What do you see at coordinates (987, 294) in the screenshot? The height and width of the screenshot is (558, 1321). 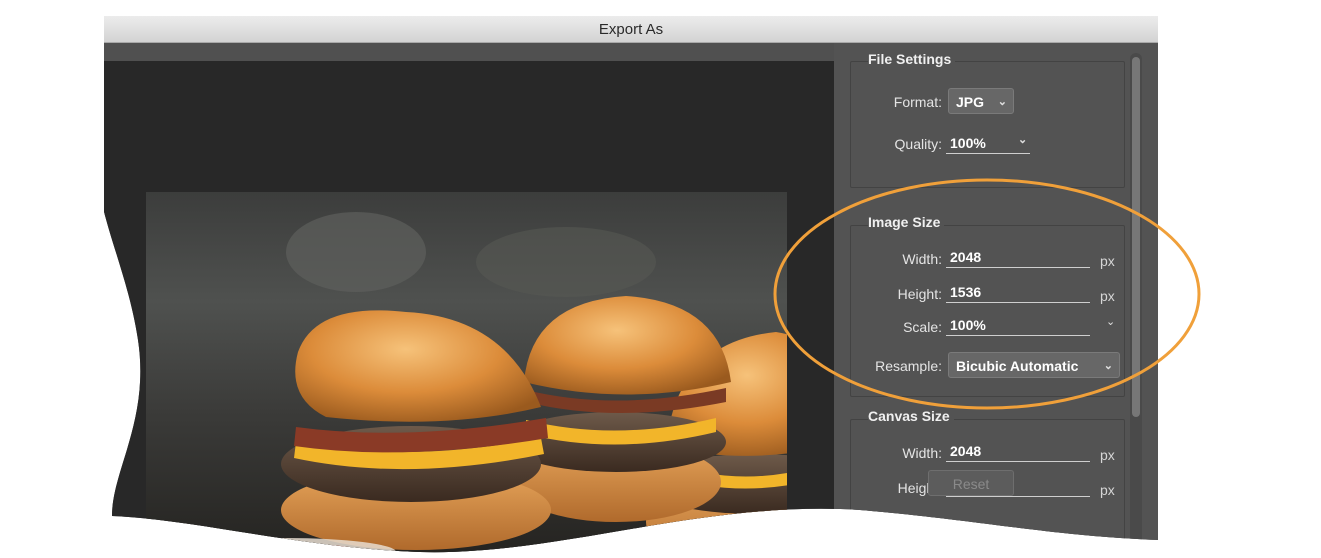 I see `highlight-annotation-ring` at bounding box center [987, 294].